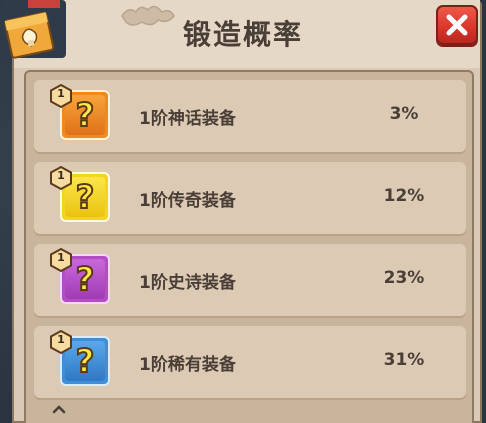  What do you see at coordinates (35, 31) in the screenshot?
I see `gift-card-icon` at bounding box center [35, 31].